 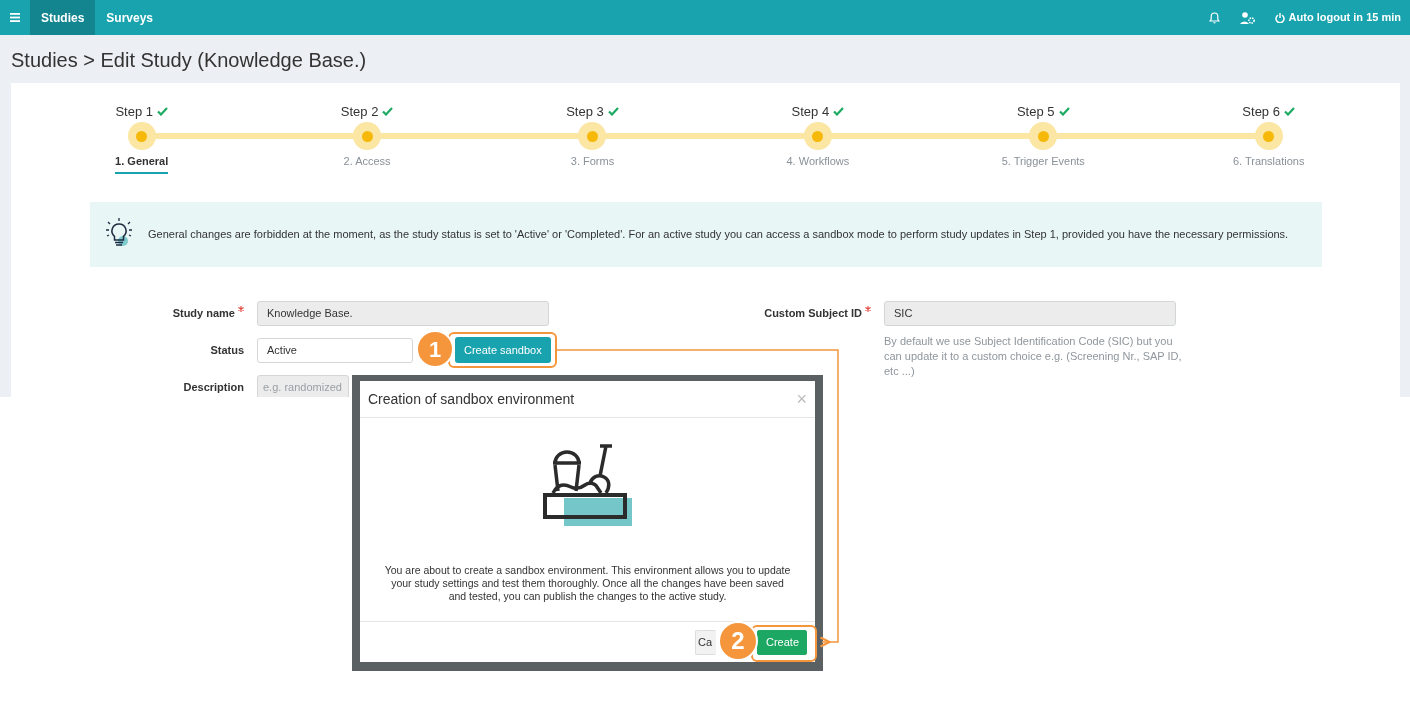 I want to click on auto-logout-text: Auto logout in 15 min, so click(x=1344, y=18).